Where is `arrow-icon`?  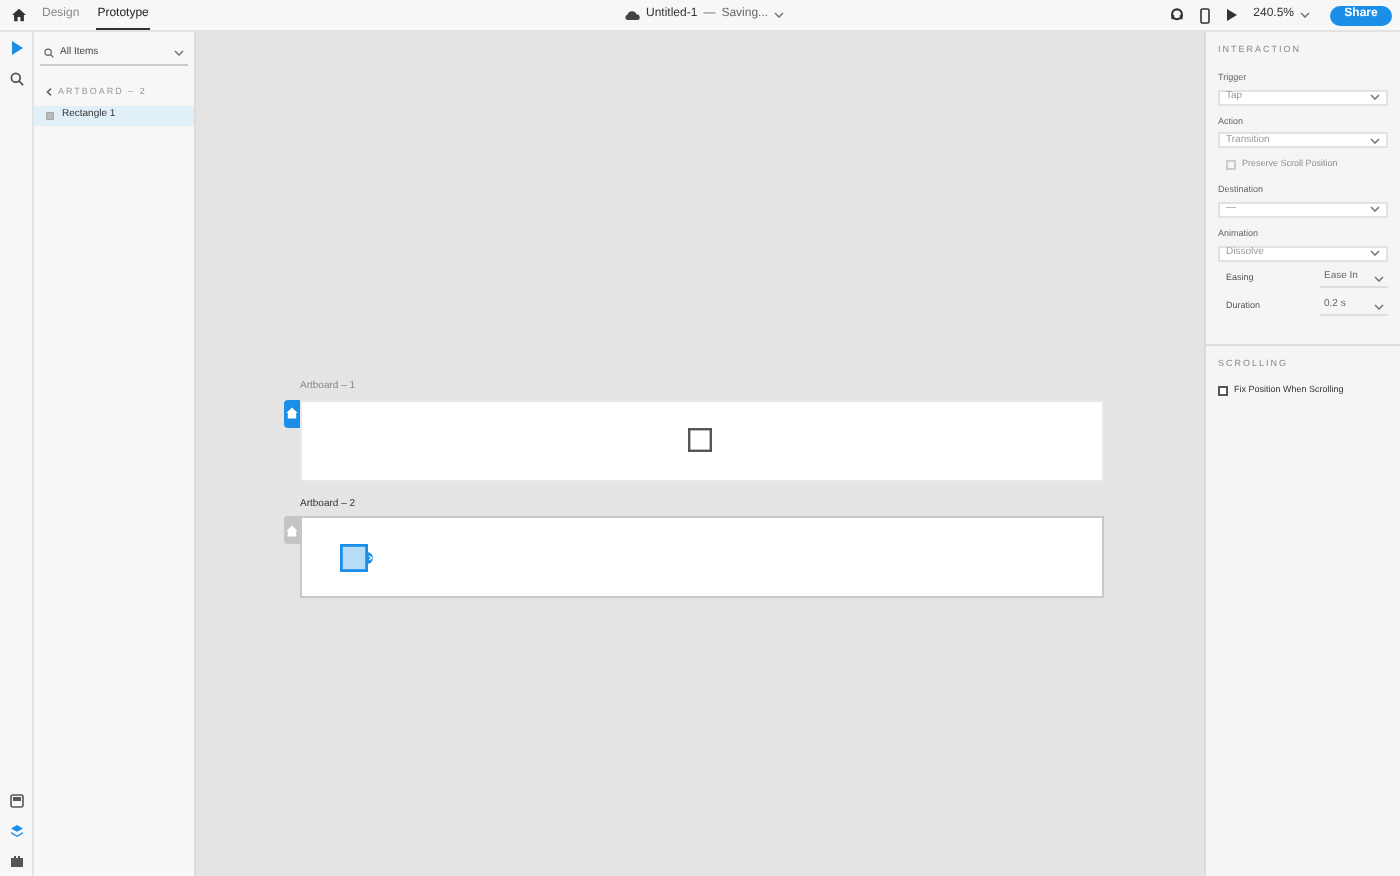
arrow-icon is located at coordinates (16, 48).